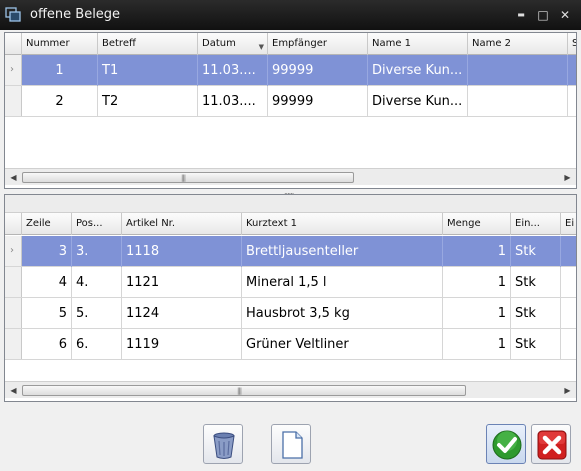 This screenshot has height=471, width=581. I want to click on cell-zeile: 6, so click(47, 344).